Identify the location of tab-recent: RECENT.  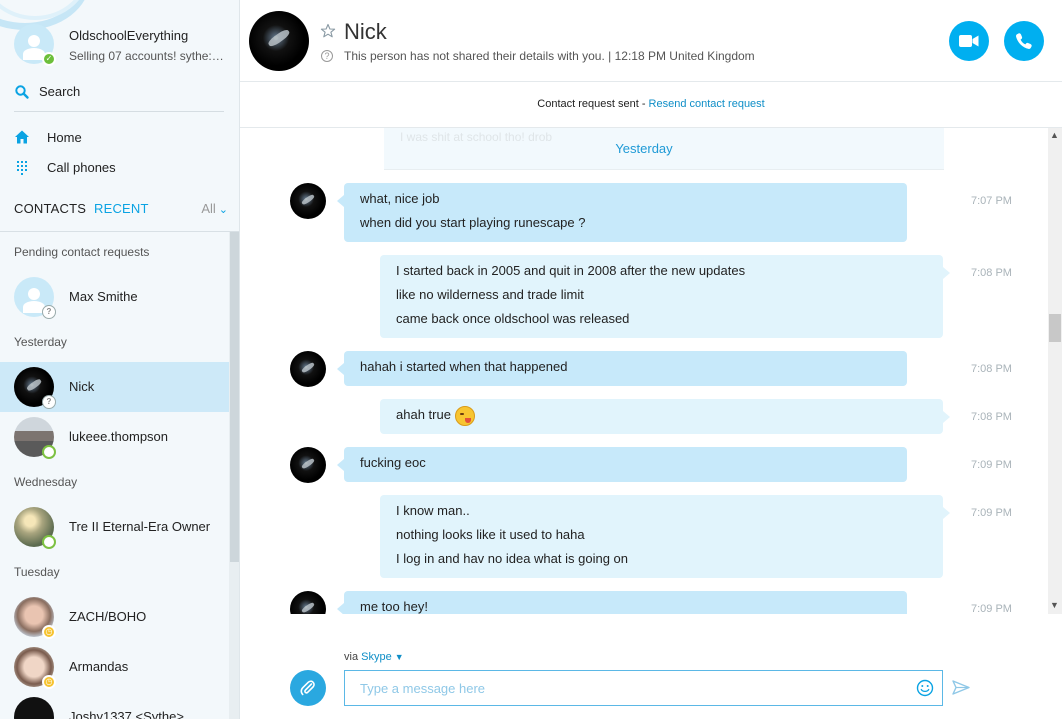
(121, 208).